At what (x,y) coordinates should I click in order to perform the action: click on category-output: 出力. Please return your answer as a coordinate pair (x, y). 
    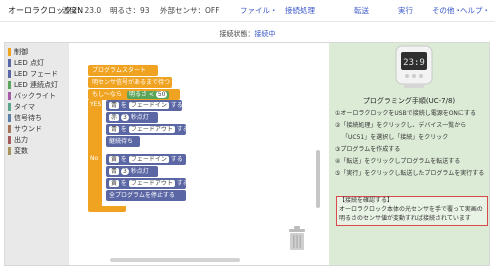
    Looking at the image, I should click on (18, 140).